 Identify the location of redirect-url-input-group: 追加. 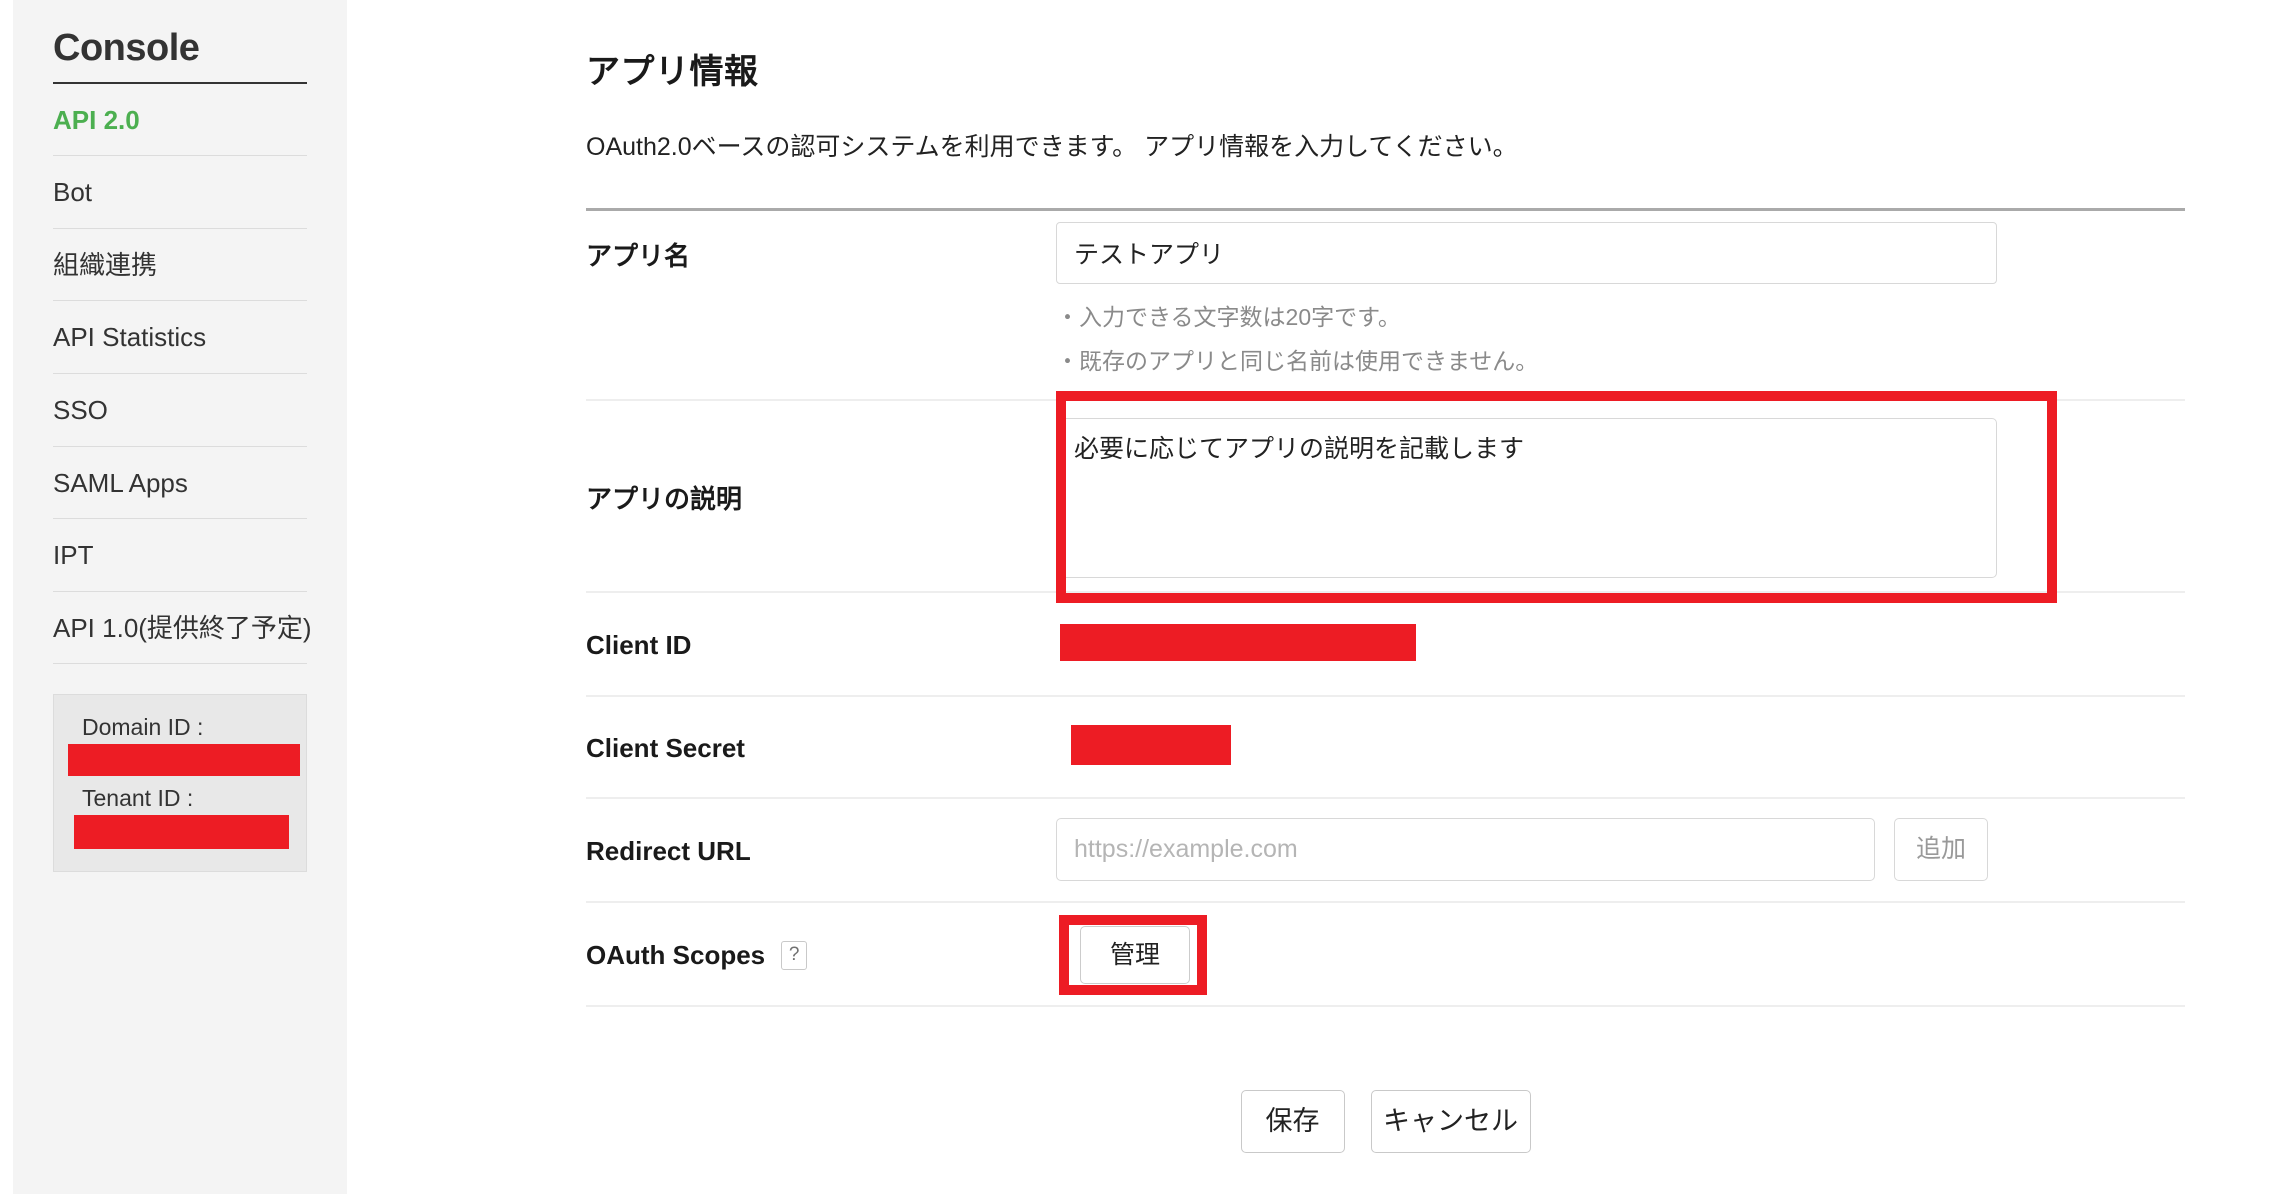
(1620, 840).